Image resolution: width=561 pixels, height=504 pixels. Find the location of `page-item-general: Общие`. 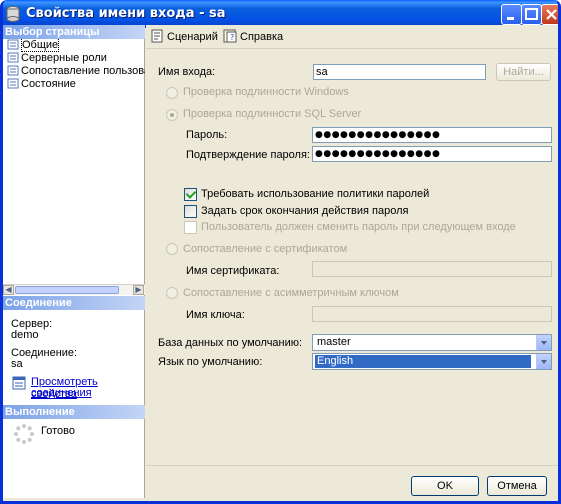

page-item-general: Общие is located at coordinates (76, 45).